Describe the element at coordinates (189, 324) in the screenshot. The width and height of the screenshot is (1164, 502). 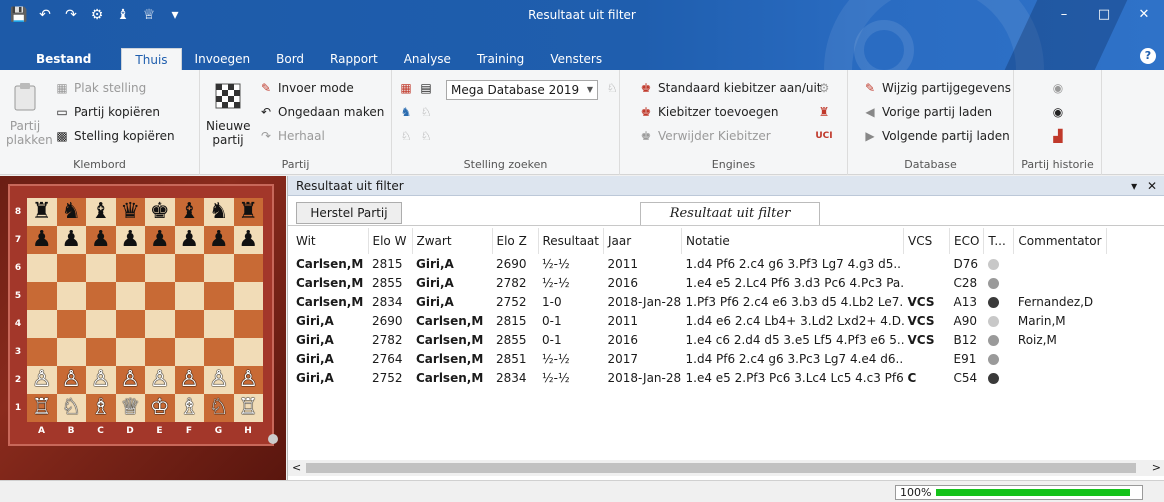
I see `board-square-f4` at that location.